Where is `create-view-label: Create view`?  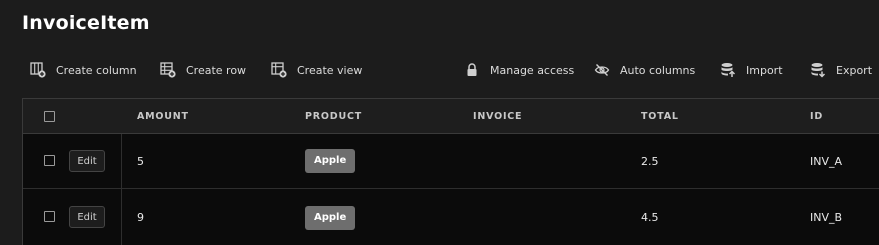
create-view-label: Create view is located at coordinates (330, 70).